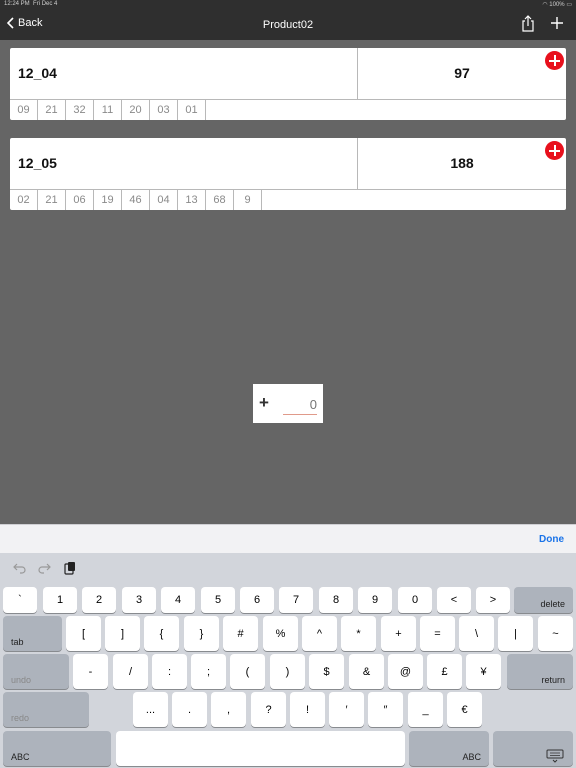  What do you see at coordinates (122, 633) in the screenshot?
I see `key-row2-1: ]` at bounding box center [122, 633].